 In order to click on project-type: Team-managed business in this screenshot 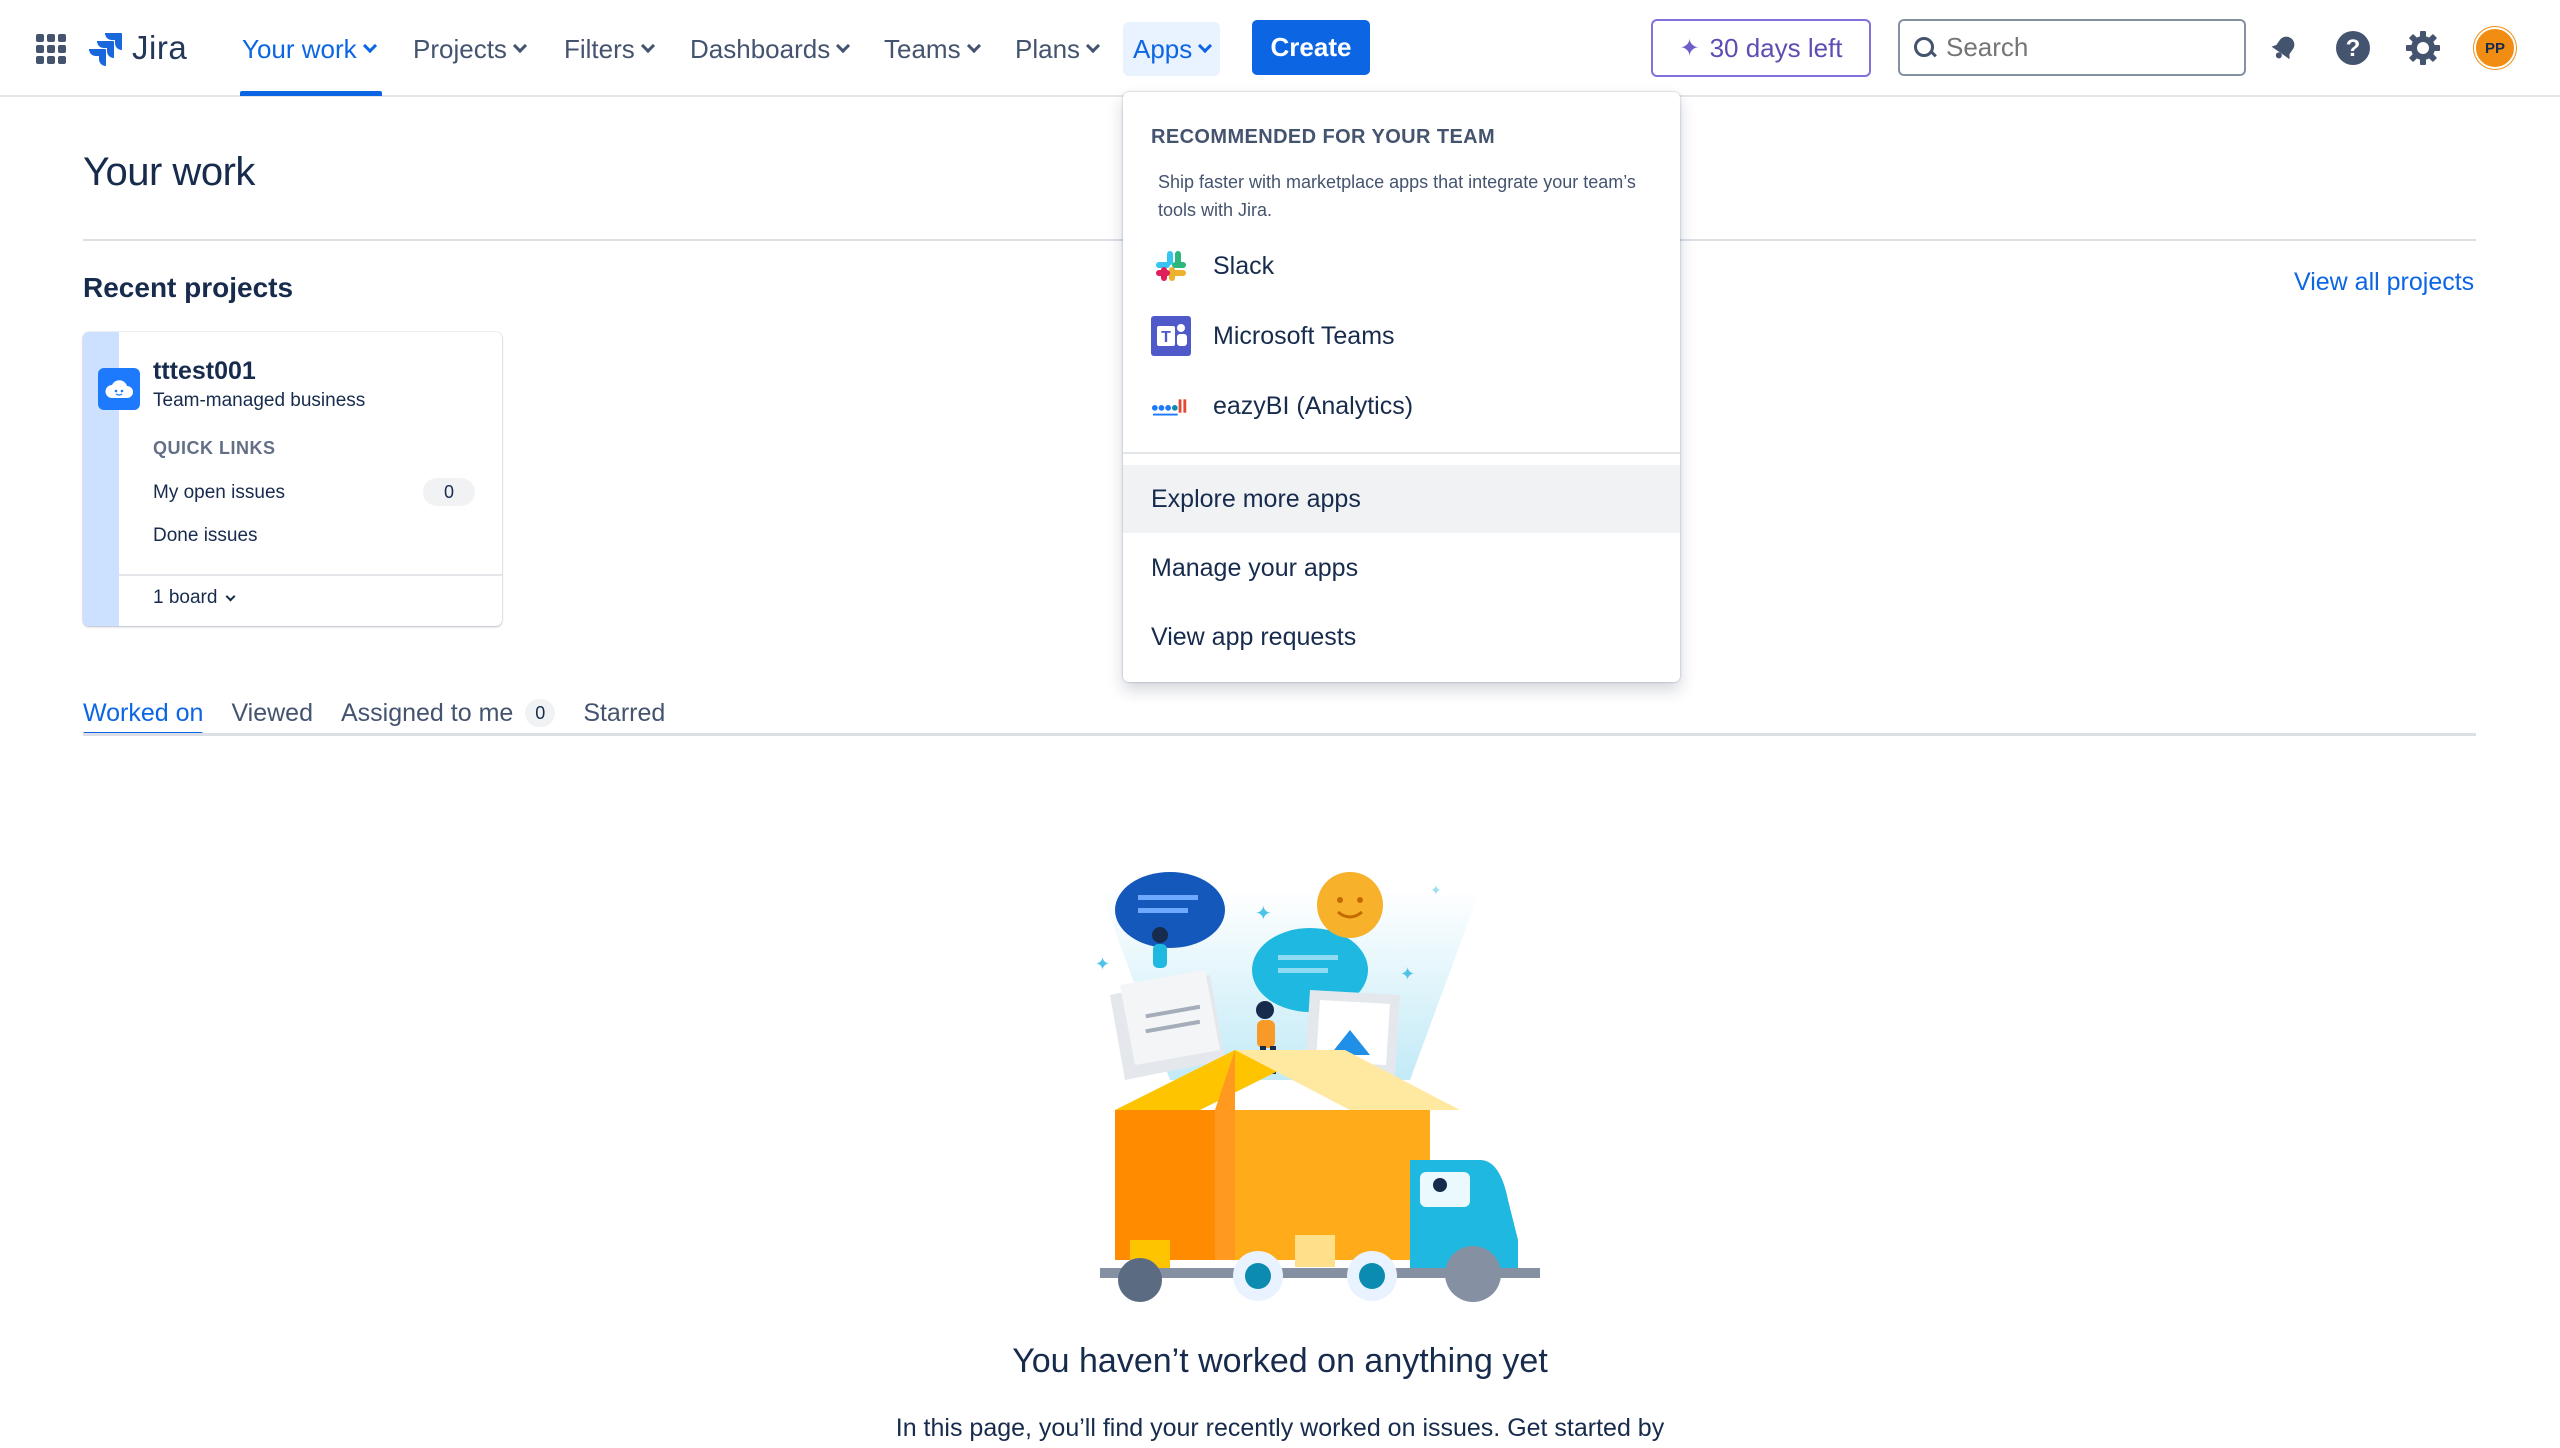, I will do `click(259, 400)`.